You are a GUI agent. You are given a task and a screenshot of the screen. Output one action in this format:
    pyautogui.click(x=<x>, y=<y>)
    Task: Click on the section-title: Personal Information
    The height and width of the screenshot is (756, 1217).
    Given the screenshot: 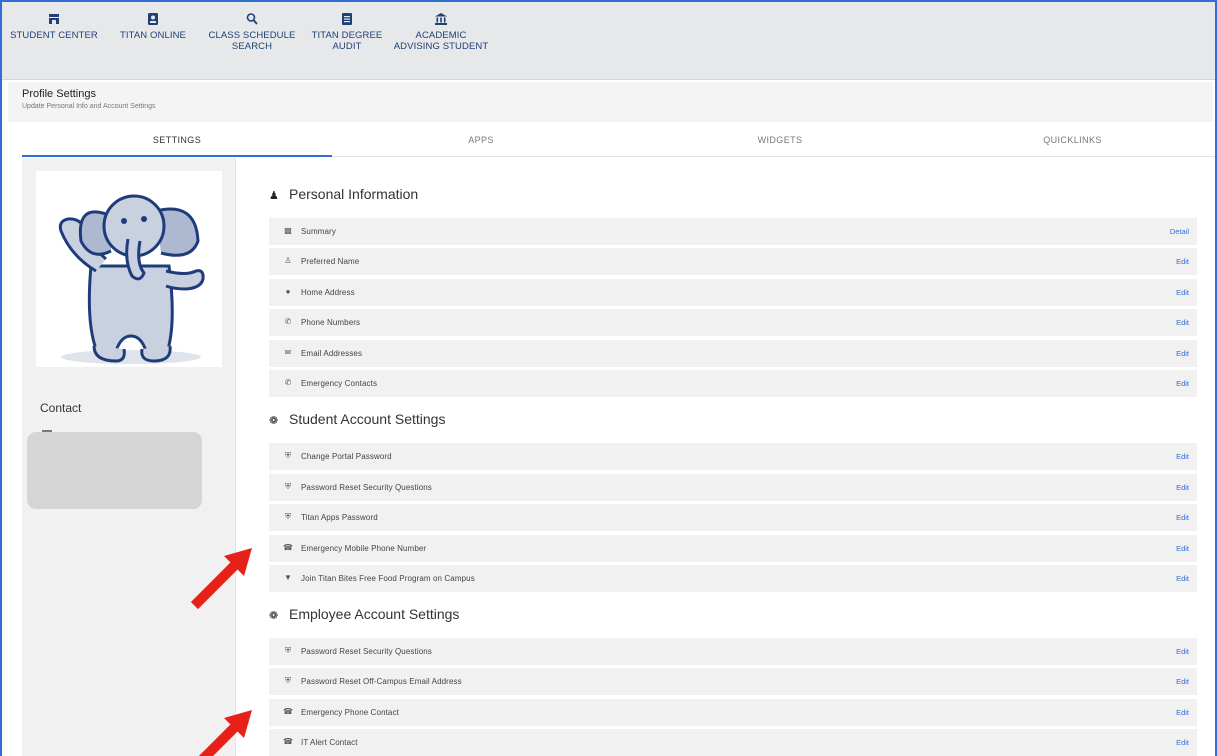 What is the action you would take?
    pyautogui.click(x=354, y=194)
    